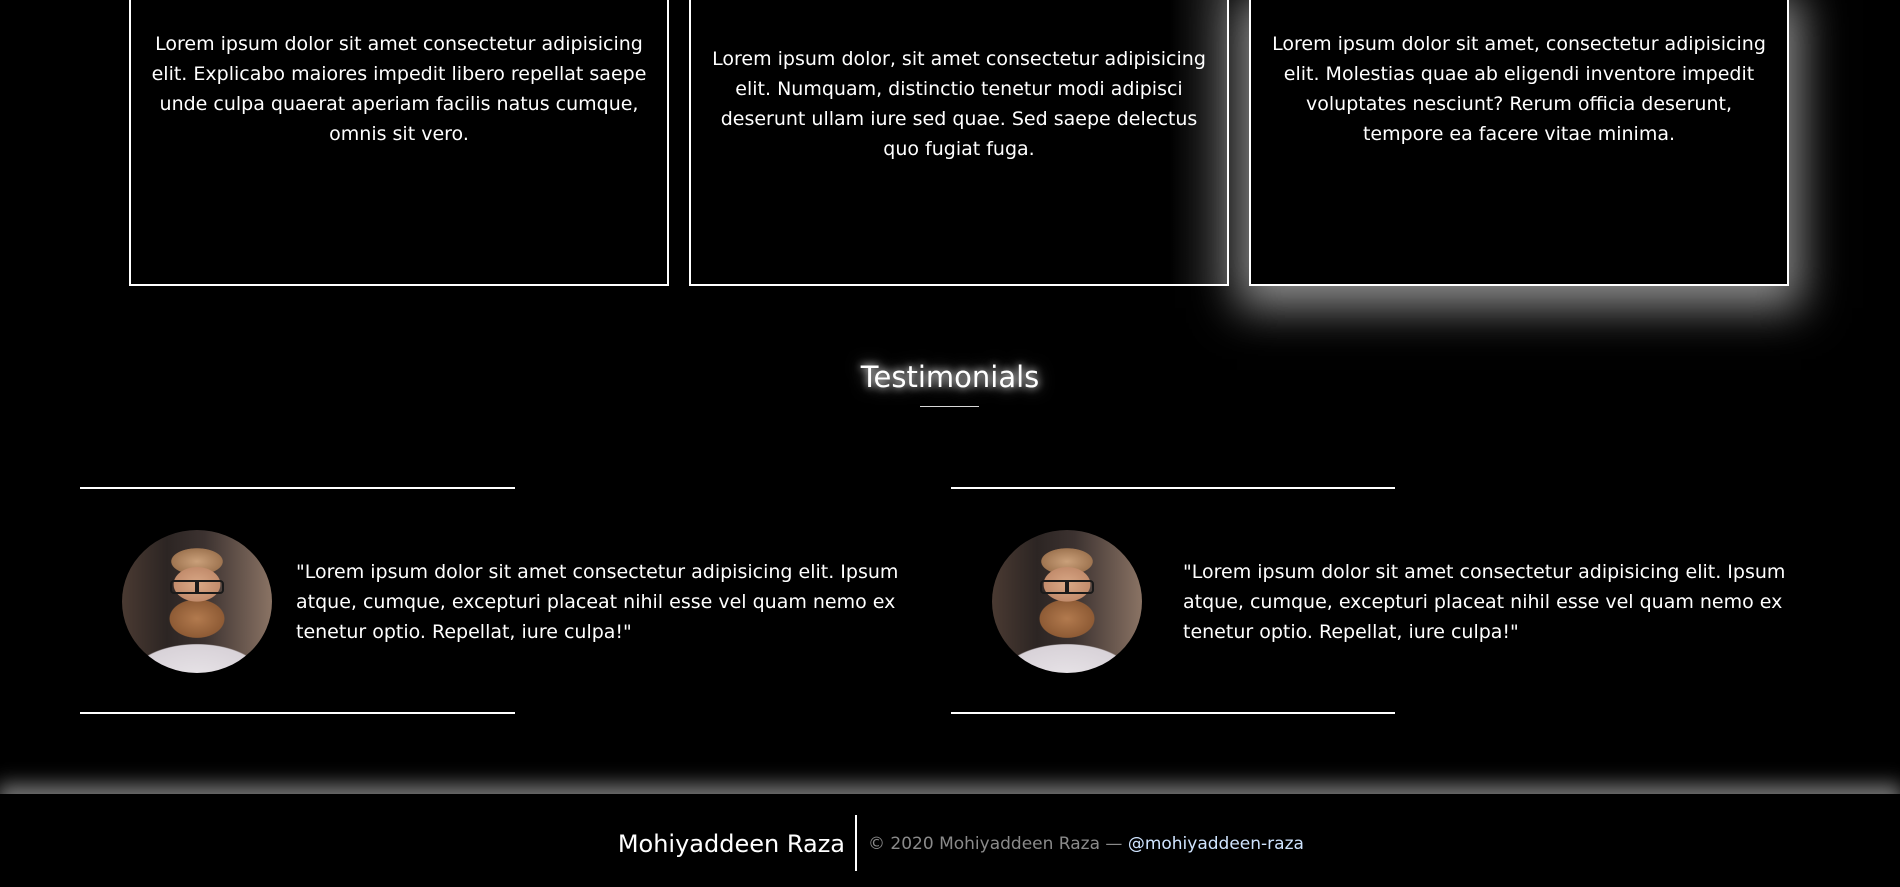 Image resolution: width=1900 pixels, height=887 pixels. Describe the element at coordinates (995, 844) in the screenshot. I see `copyright-text: © 2020 Mohiyaddeen Raza —` at that location.